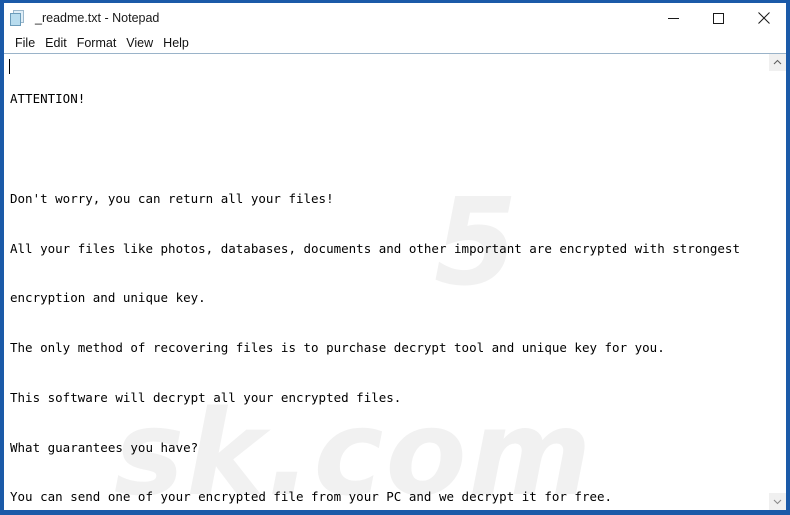 The height and width of the screenshot is (515, 790). I want to click on title-bar-left: _readme.txt - Notepad, so click(81, 18).